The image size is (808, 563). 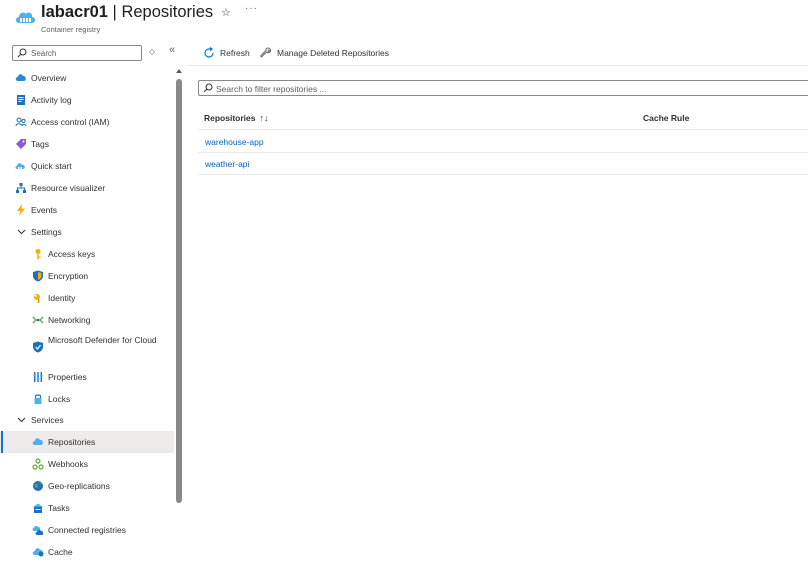 I want to click on sidebar-item-label: Cache, so click(x=60, y=552).